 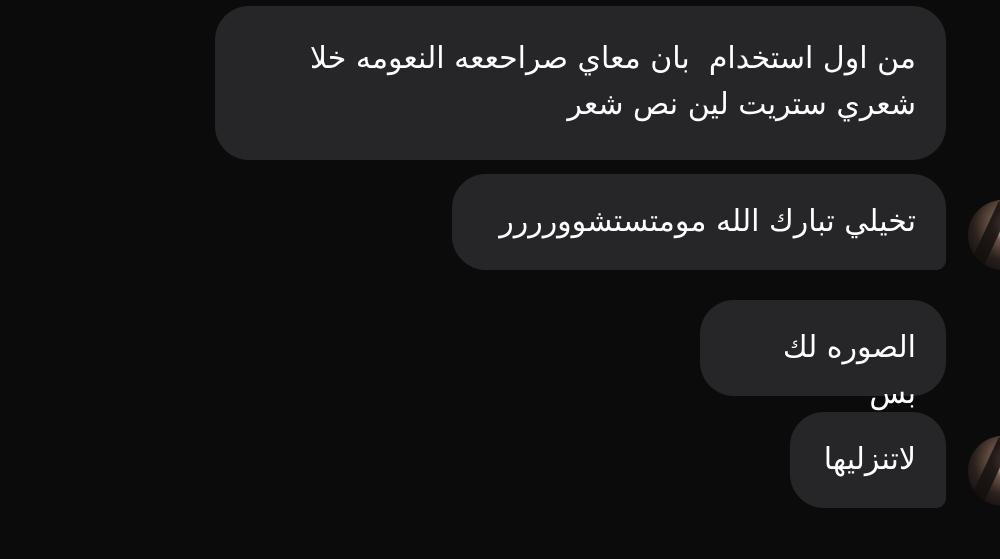 I want to click on message-bubble: تخيلي تبارك الله مومتستشوورررر, so click(x=699, y=222).